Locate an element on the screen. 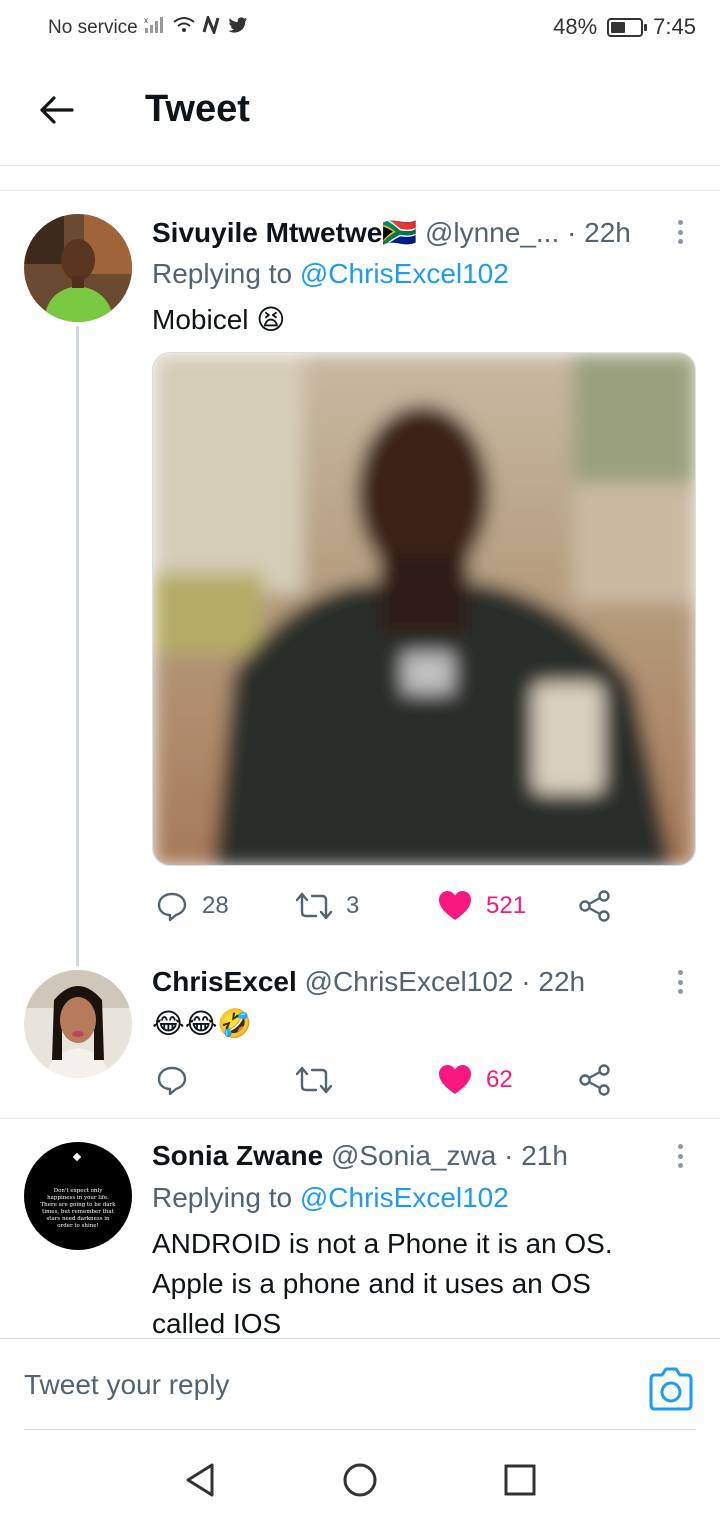 This screenshot has width=720, height=1520. display-name: Sonia Zwane is located at coordinates (237, 1155).